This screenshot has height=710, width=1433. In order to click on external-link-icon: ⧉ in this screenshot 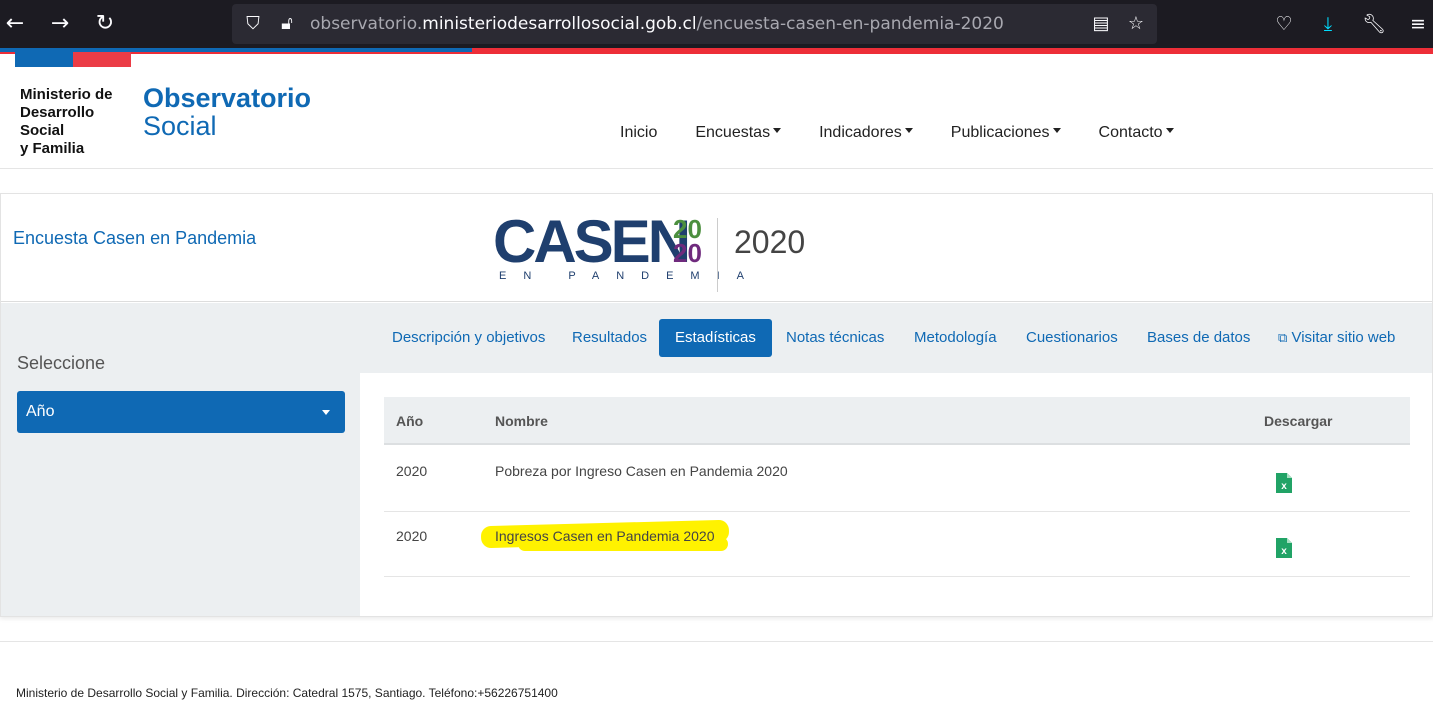, I will do `click(1283, 338)`.